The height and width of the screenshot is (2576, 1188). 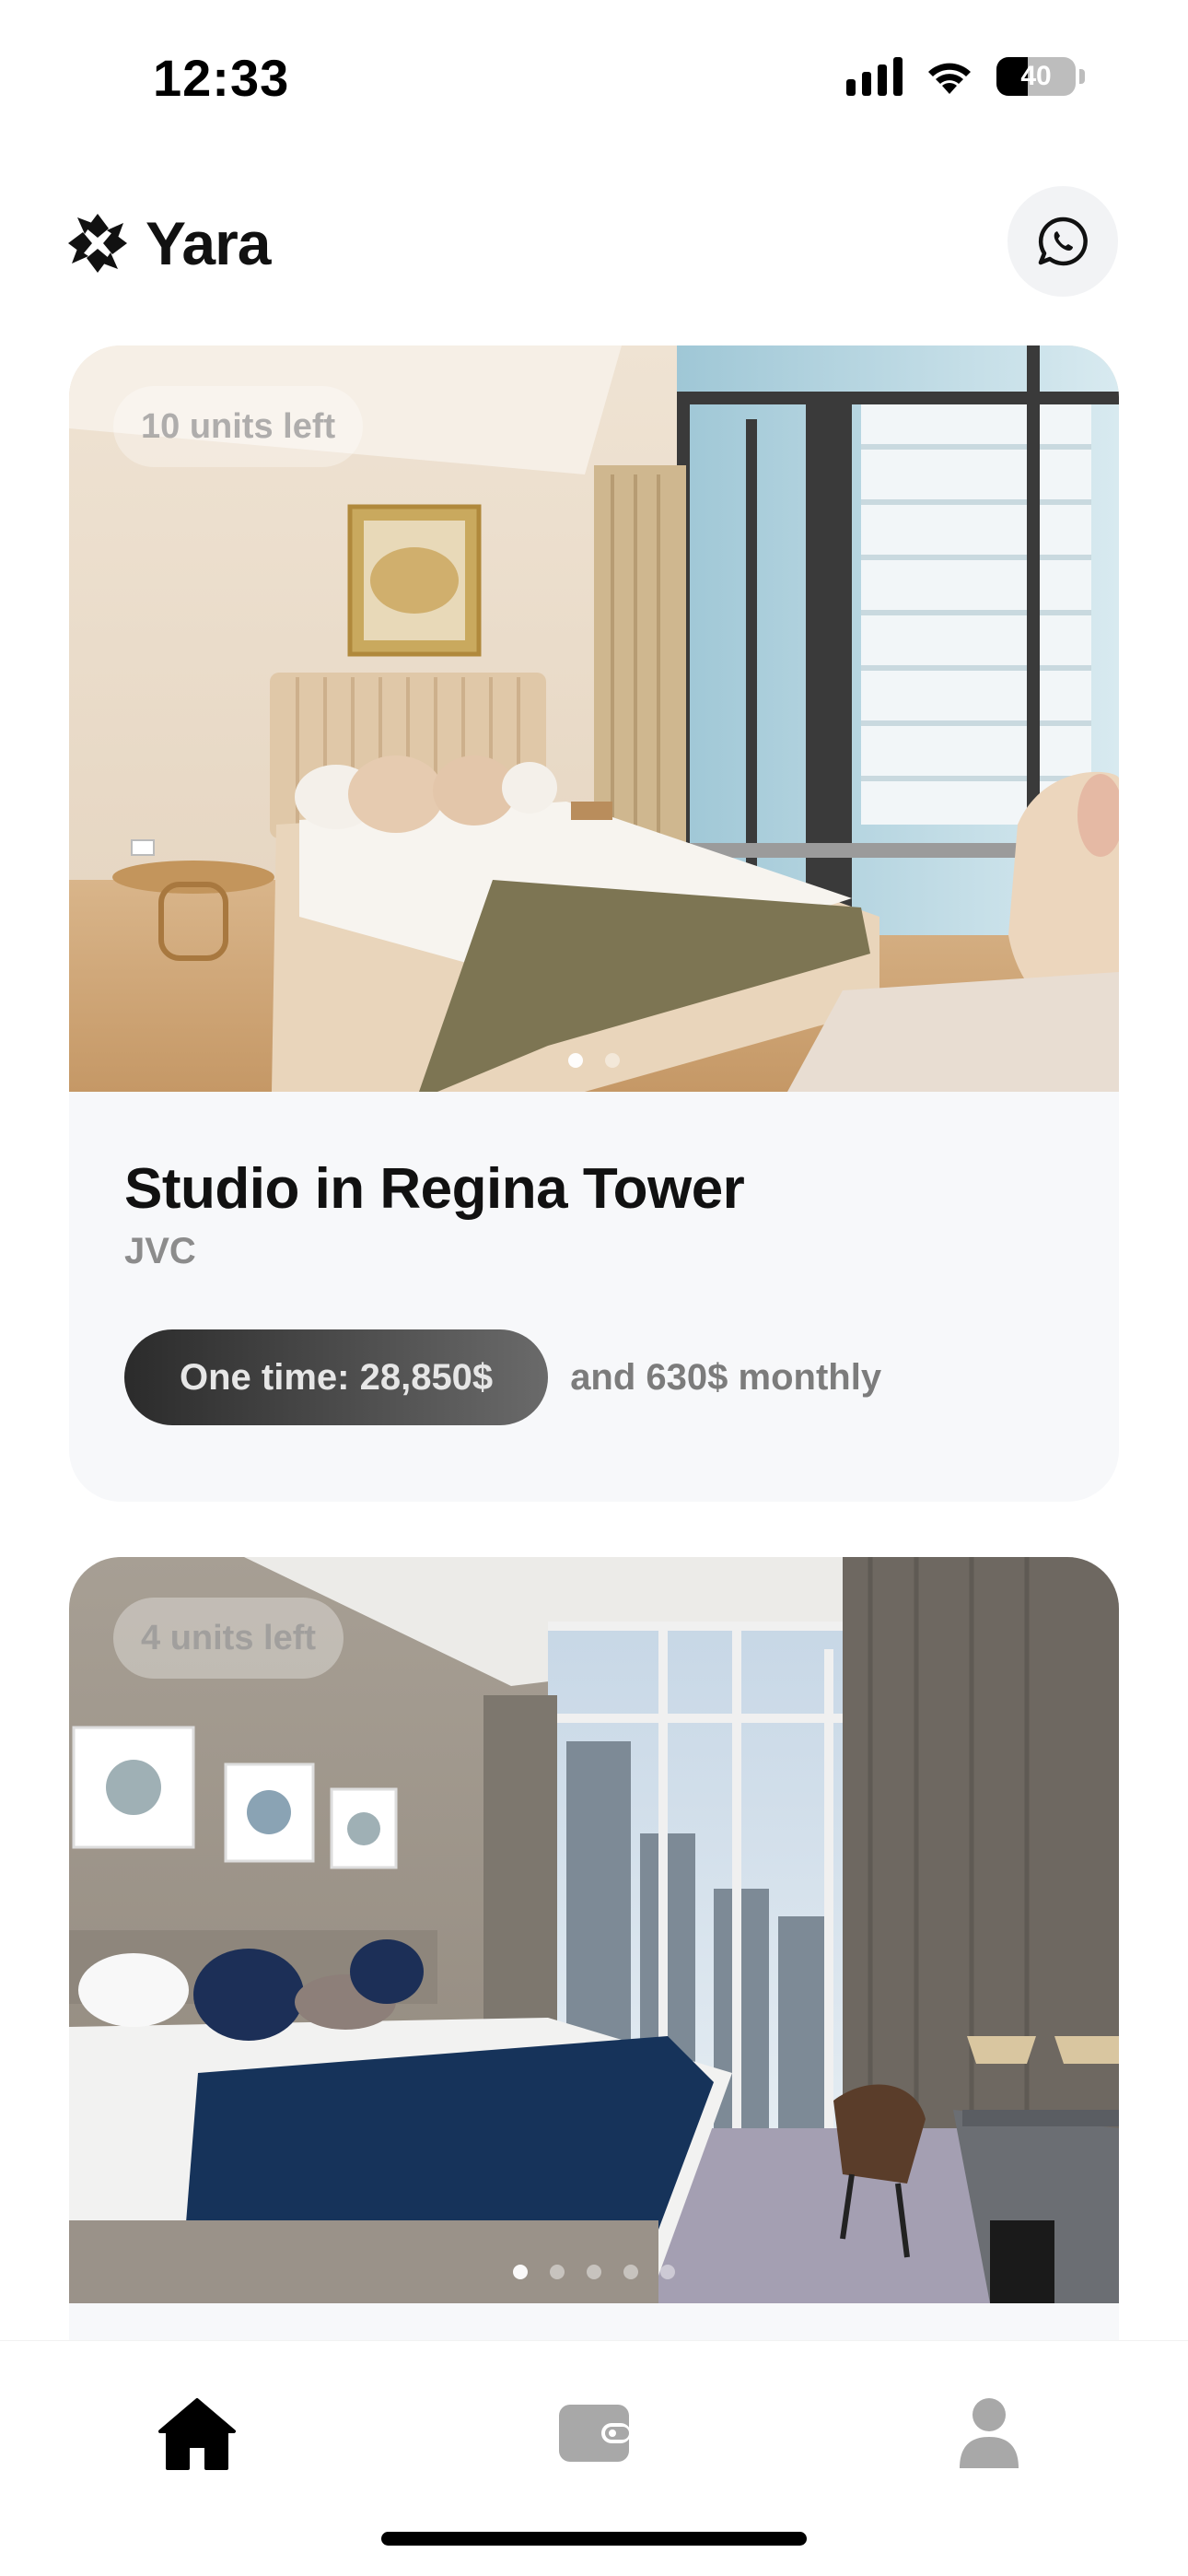 I want to click on battery-nub, so click(x=1082, y=76).